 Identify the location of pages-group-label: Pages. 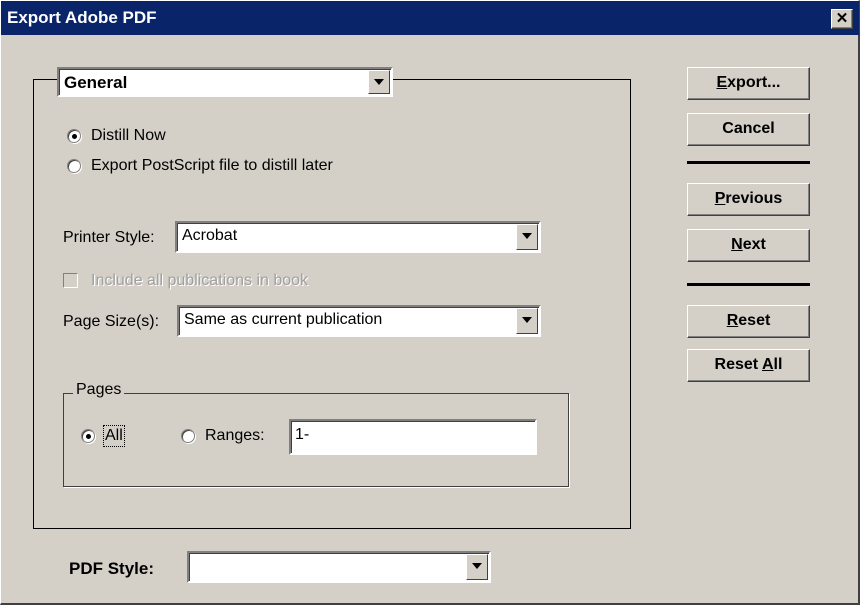
(99, 390).